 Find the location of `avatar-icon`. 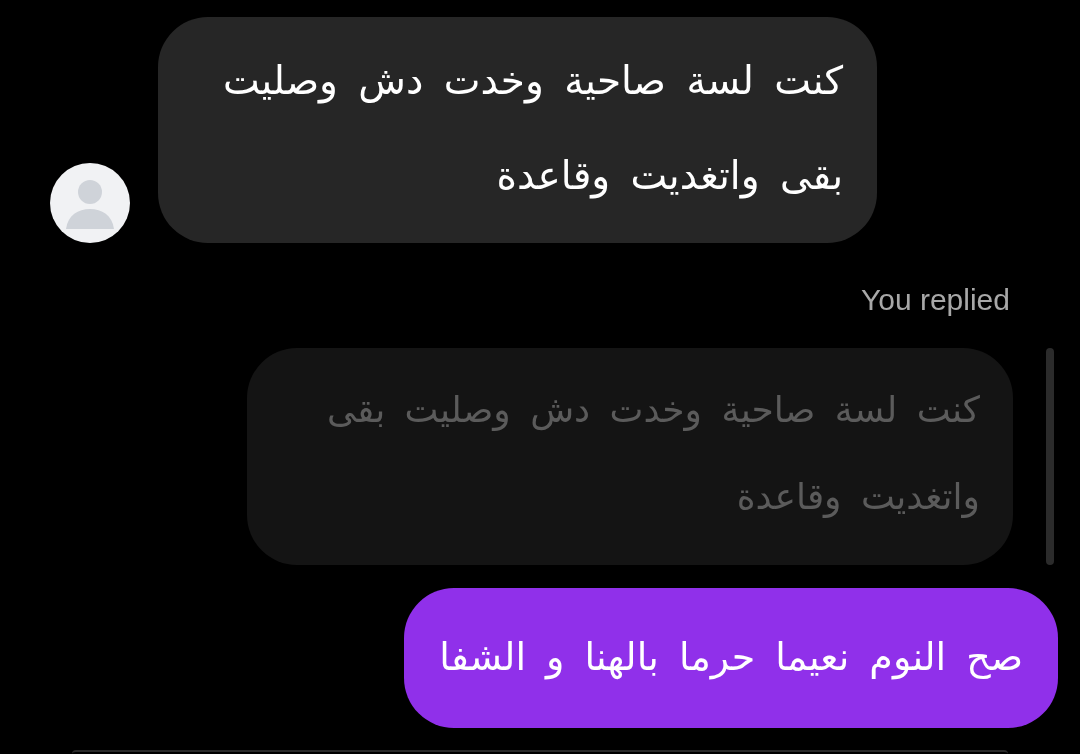

avatar-icon is located at coordinates (90, 203).